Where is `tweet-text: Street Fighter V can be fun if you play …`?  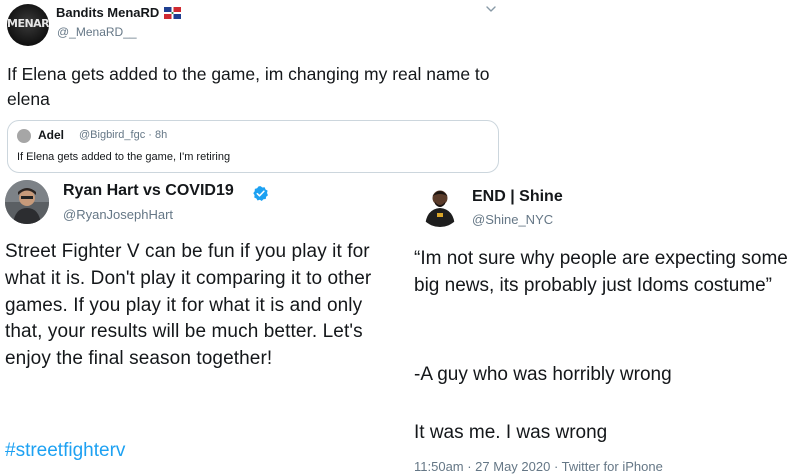 tweet-text: Street Fighter V can be fun if you play … is located at coordinates (188, 305).